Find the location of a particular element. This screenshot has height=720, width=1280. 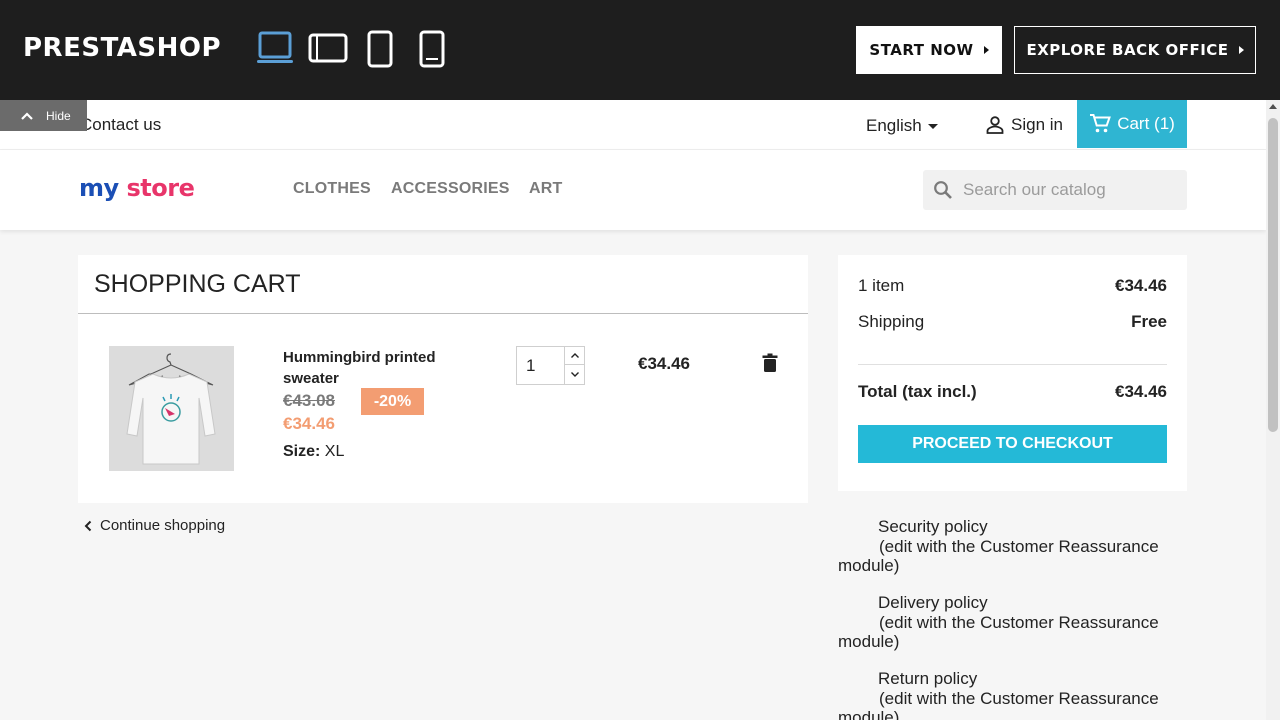

start-now-button: START NOW is located at coordinates (929, 50).